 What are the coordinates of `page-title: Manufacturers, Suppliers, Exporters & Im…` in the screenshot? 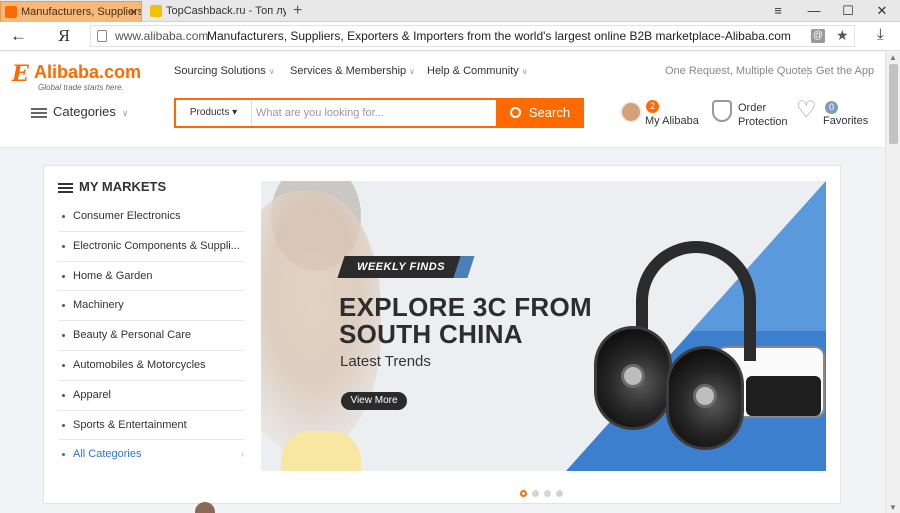 It's located at (499, 36).